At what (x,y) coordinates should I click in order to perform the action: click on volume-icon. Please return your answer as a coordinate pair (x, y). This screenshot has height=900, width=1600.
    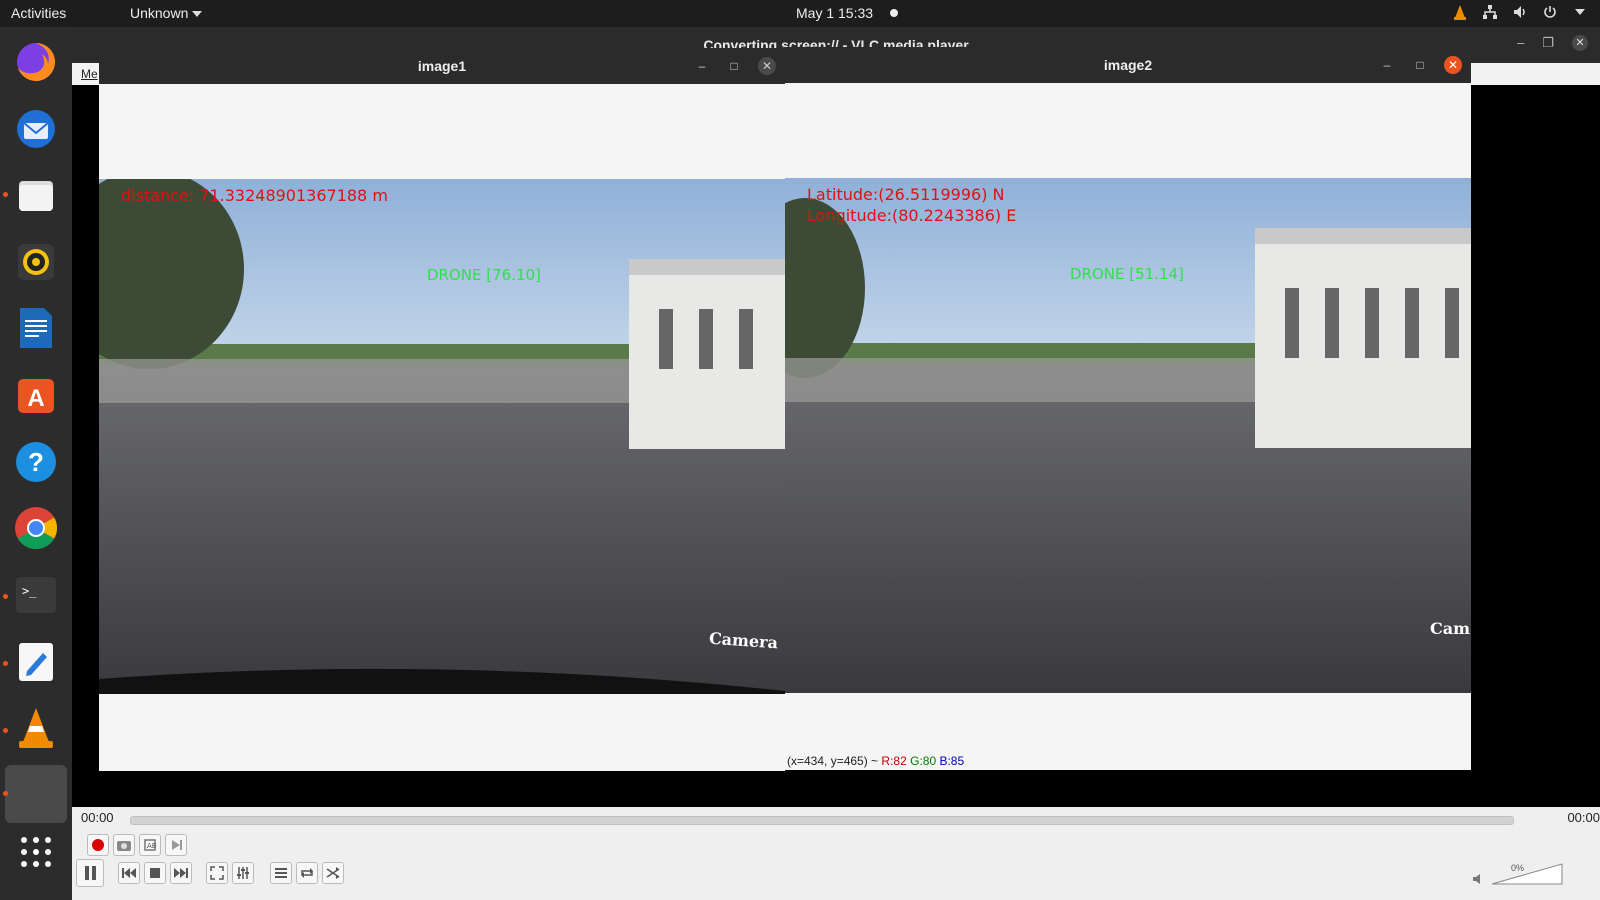
    Looking at the image, I should click on (1520, 12).